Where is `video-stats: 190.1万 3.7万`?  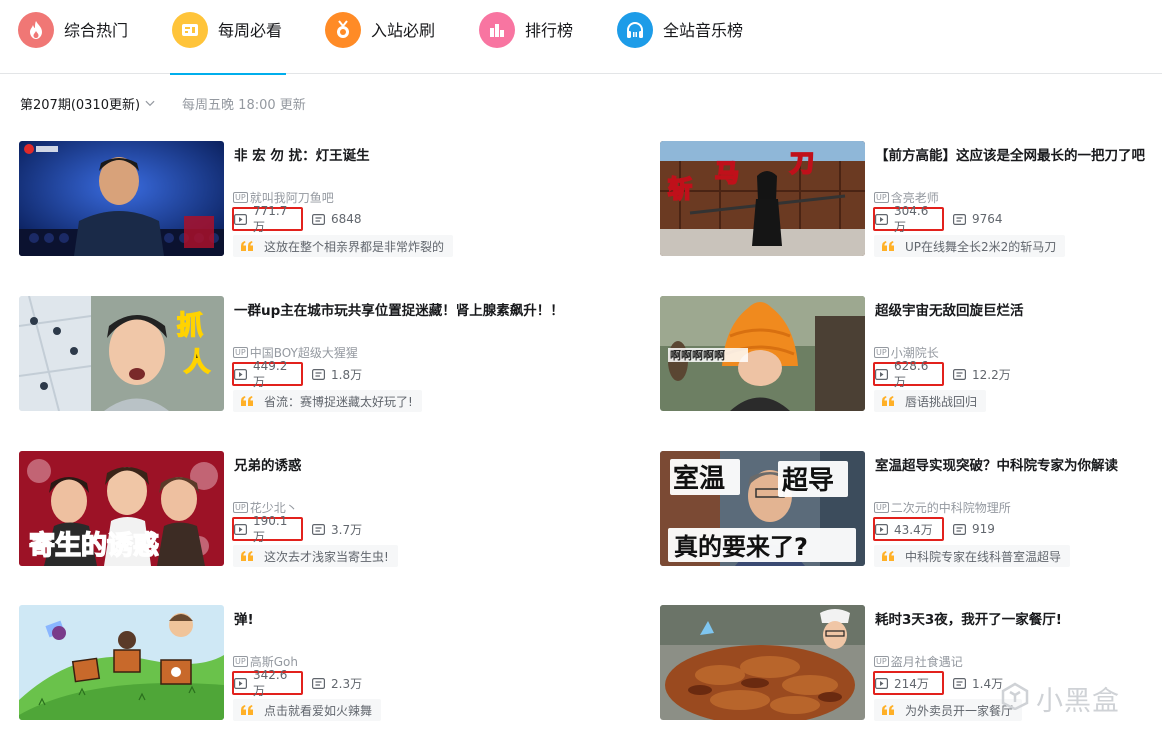
video-stats: 190.1万 3.7万 is located at coordinates (297, 529).